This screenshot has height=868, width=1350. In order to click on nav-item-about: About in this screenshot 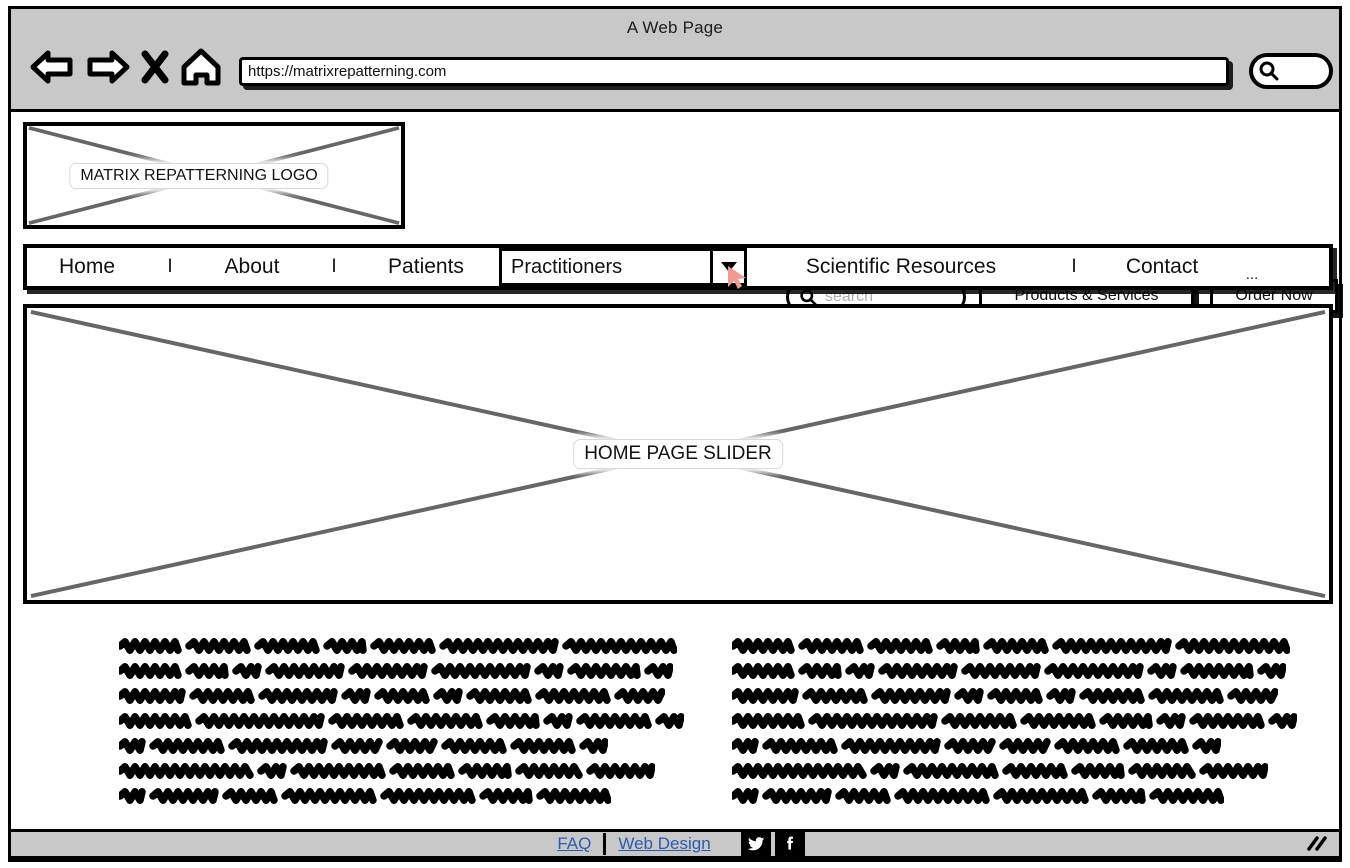, I will do `click(252, 267)`.